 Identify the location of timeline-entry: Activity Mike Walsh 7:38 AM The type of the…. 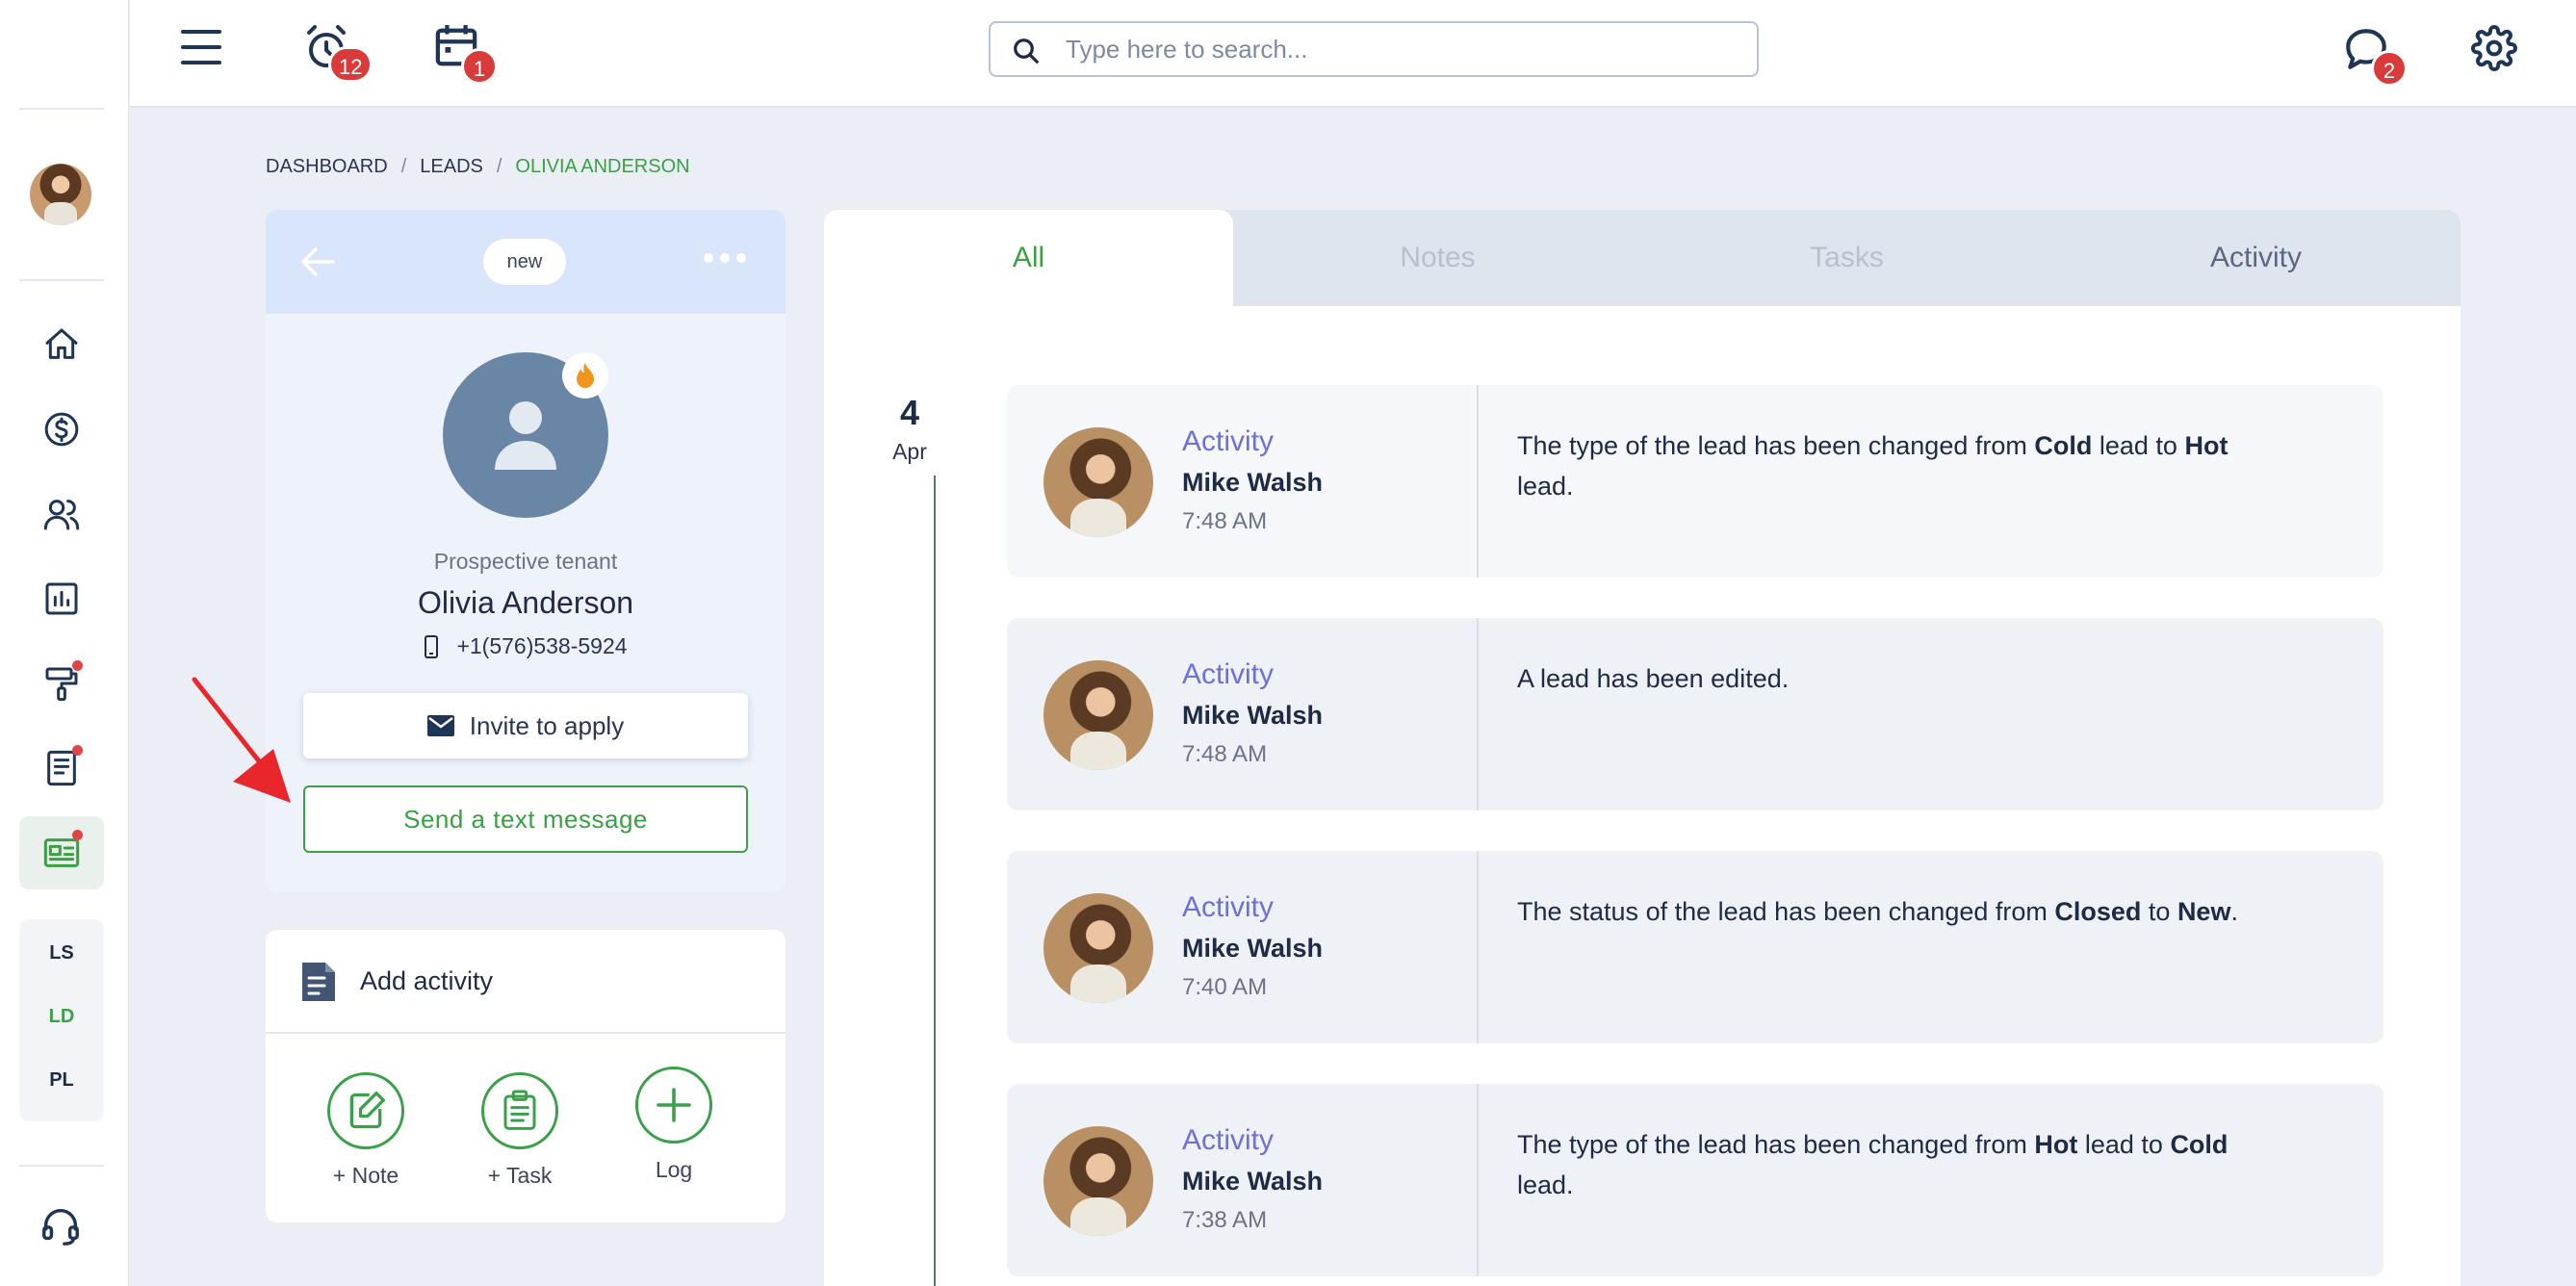
(1695, 1180).